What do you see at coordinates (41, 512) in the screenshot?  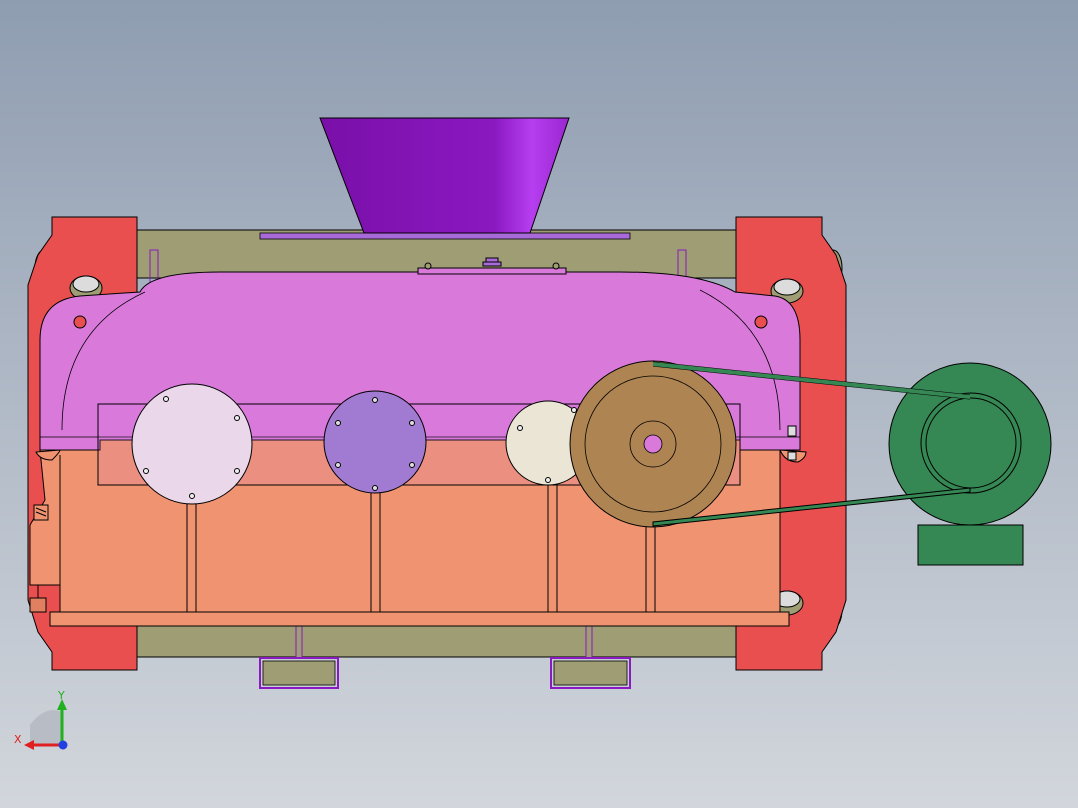 I see `vent-plug` at bounding box center [41, 512].